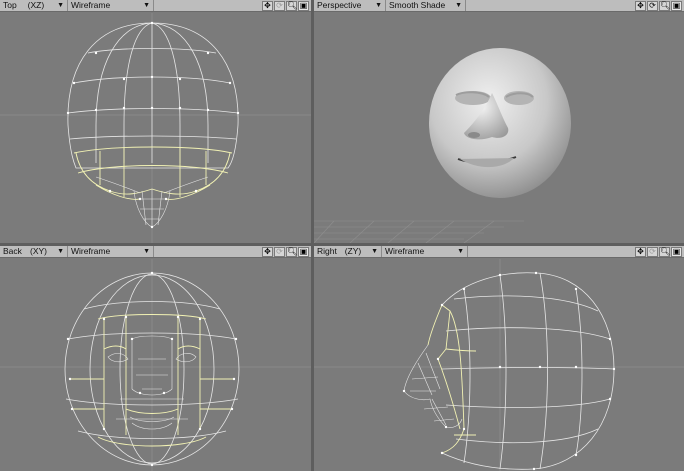 The height and width of the screenshot is (471, 684). Describe the element at coordinates (499, 252) in the screenshot. I see `viewport-header: Right (ZY) ▼ Wireframe ▼ ✥ ⟳ 🔍︎ ▣` at that location.